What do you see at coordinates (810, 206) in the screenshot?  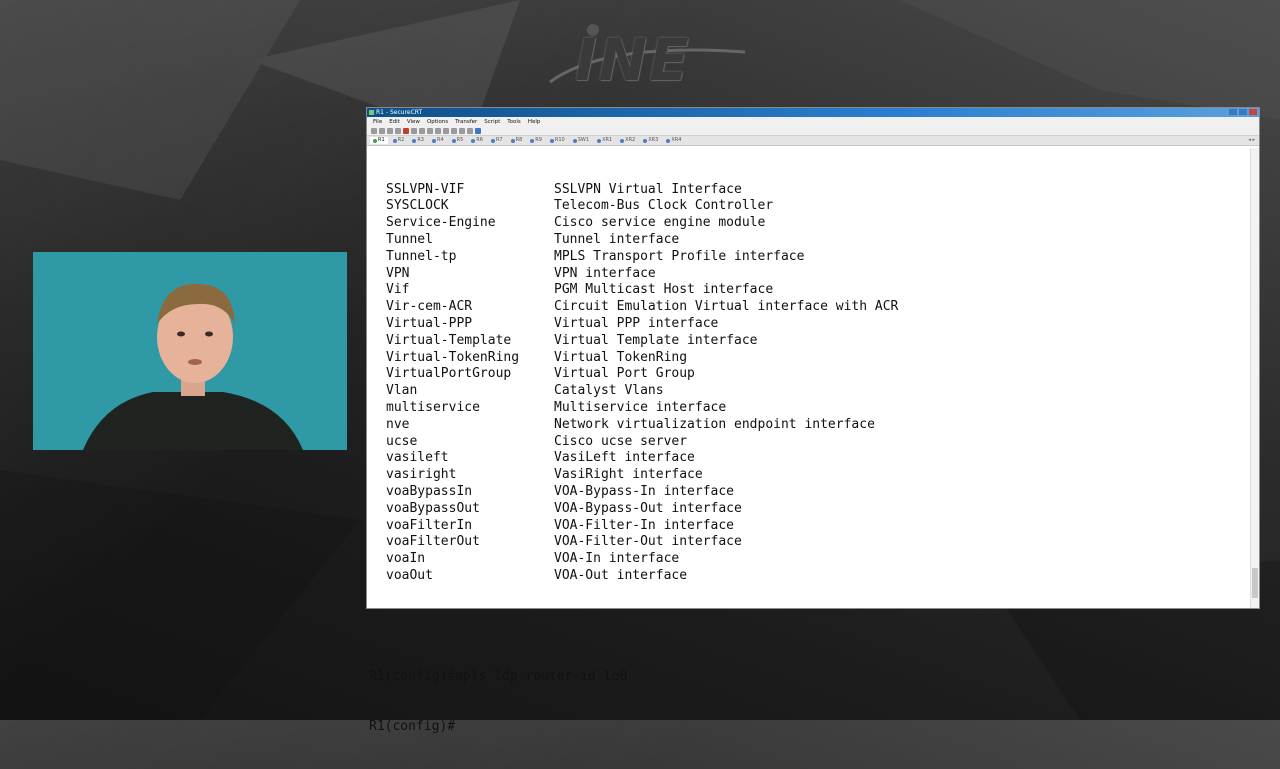 I see `interface-row: SYSCLOCK Telecom-Bus Clock Controller` at bounding box center [810, 206].